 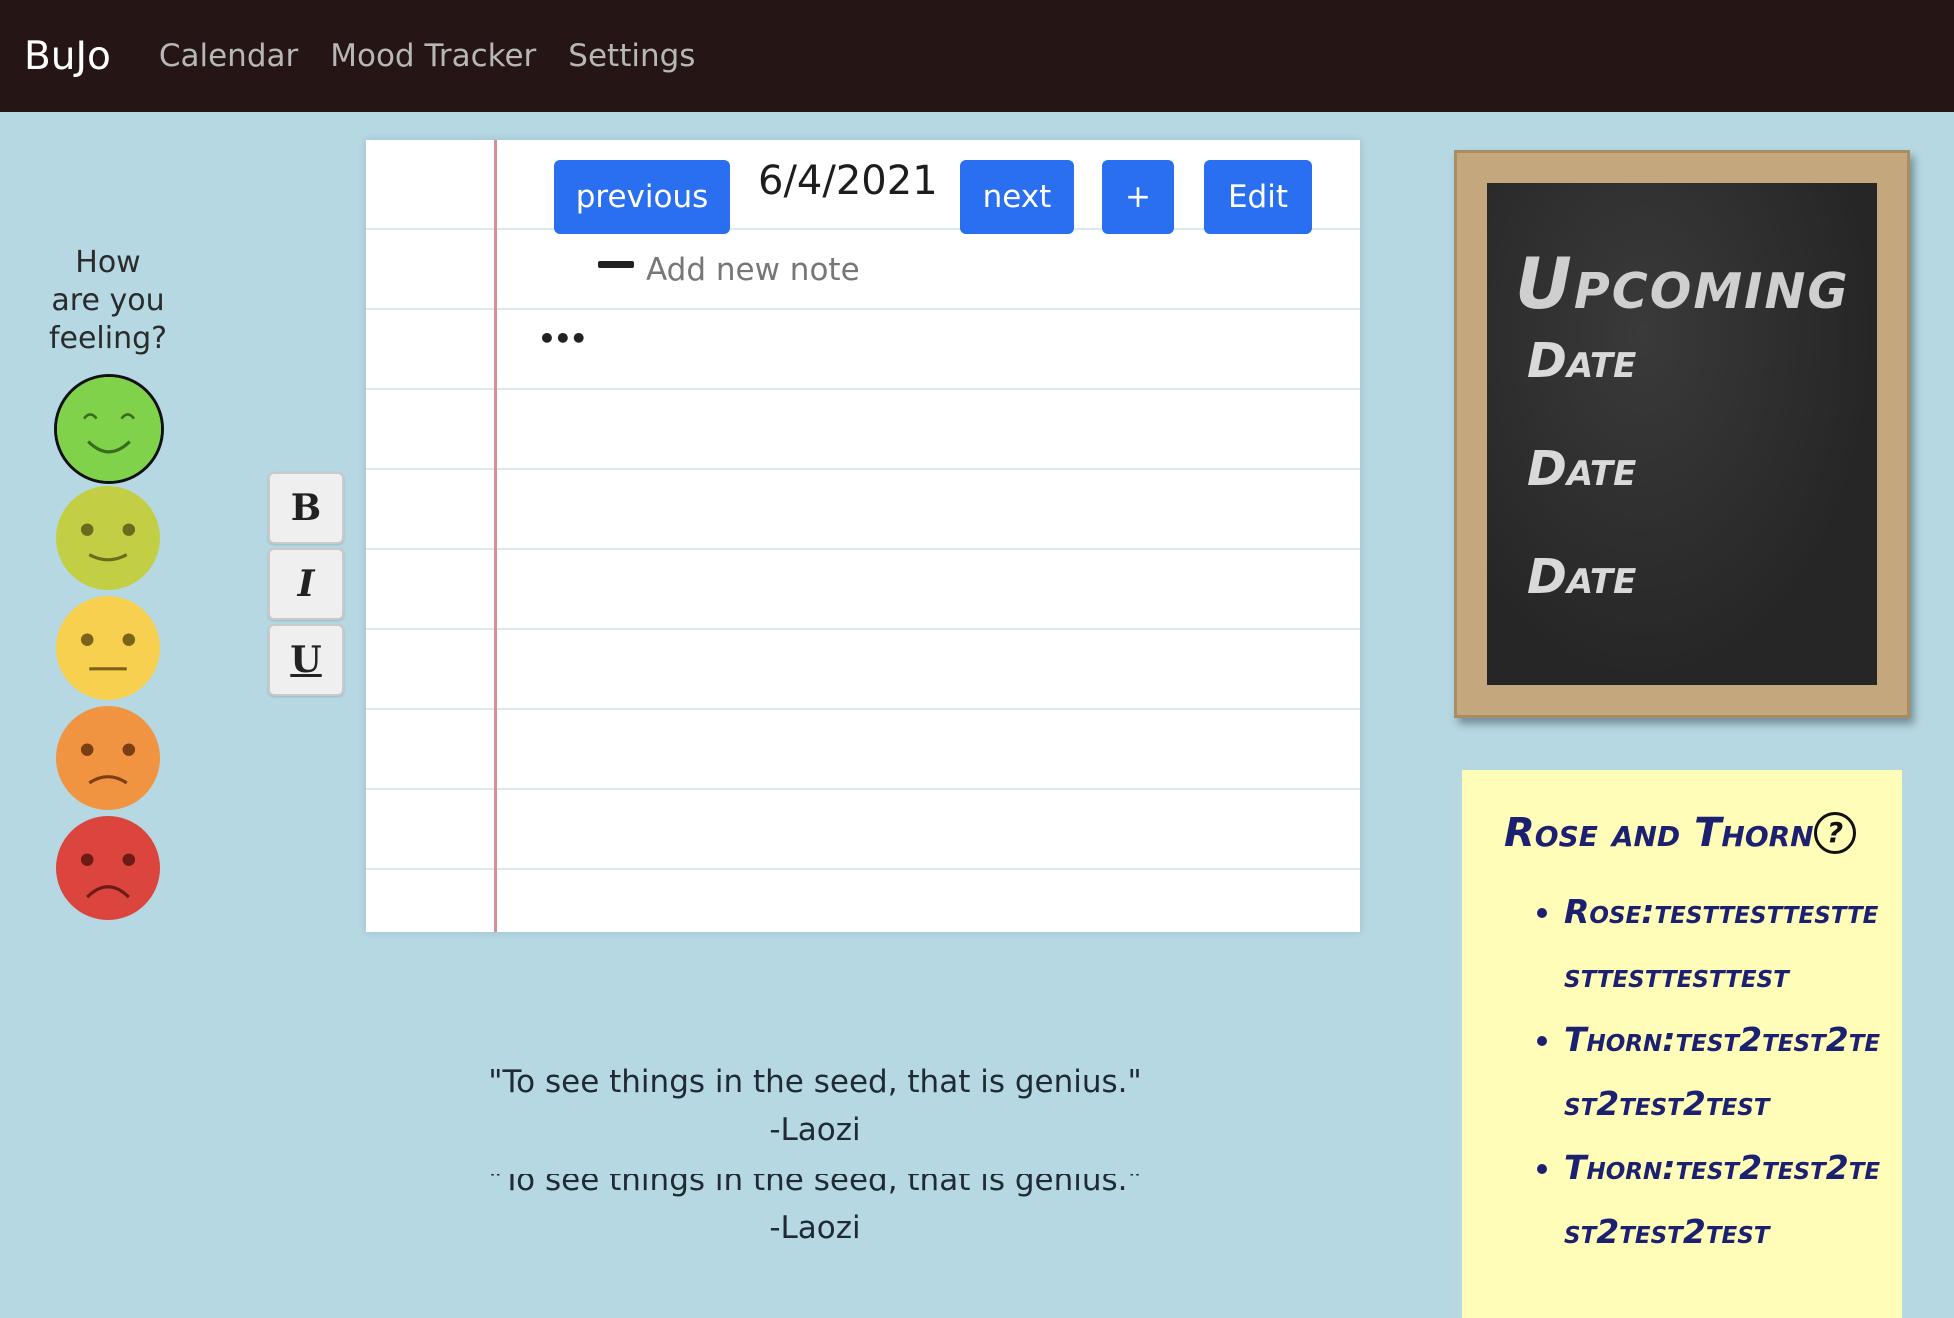 I want to click on mood-very-happy-button, so click(x=109, y=429).